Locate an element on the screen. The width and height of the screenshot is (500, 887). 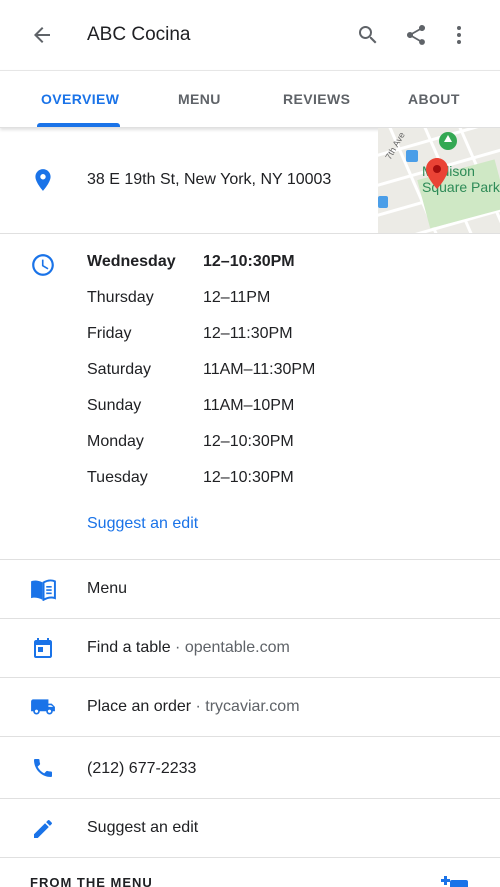
tab-about: ABOUT is located at coordinates (434, 99).